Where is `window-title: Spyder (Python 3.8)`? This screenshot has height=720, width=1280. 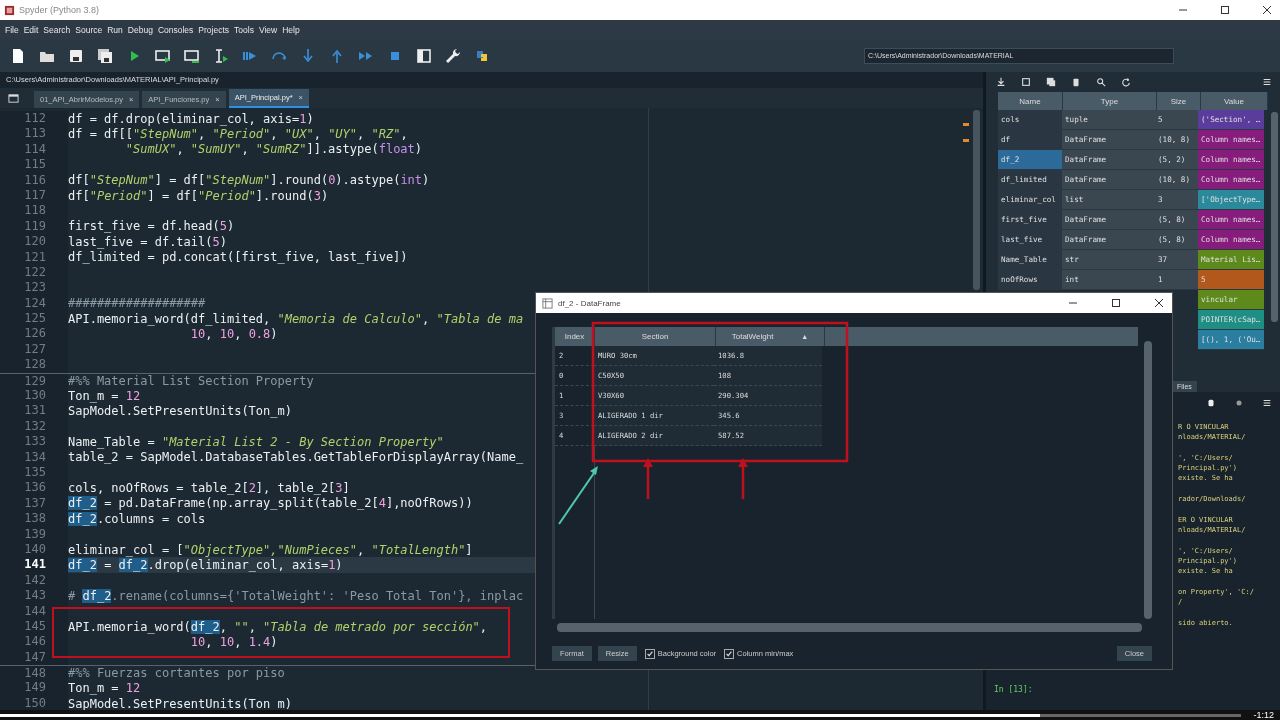
window-title: Spyder (Python 3.8) is located at coordinates (59, 10).